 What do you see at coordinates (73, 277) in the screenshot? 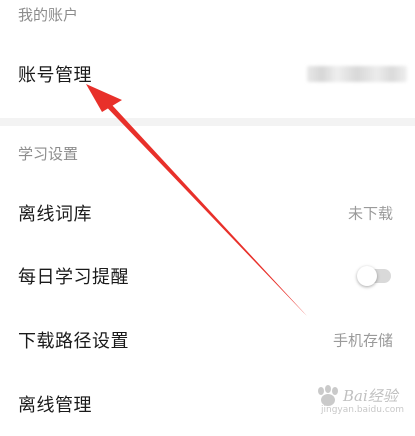
I see `daily-reminder-label: 每日学习提醒` at bounding box center [73, 277].